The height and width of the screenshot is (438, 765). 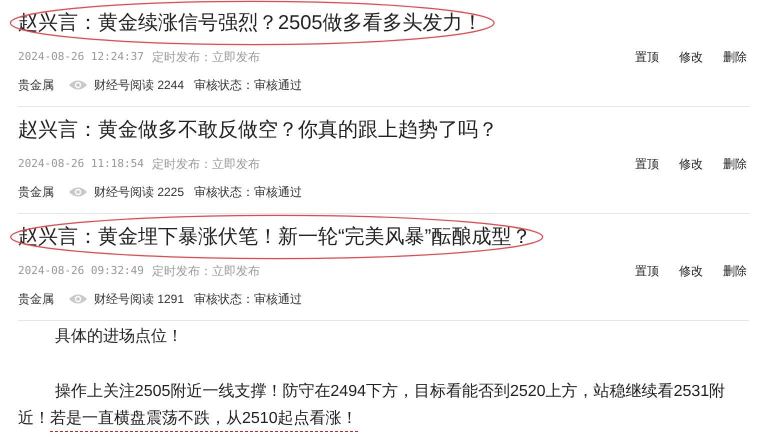 I want to click on read-count: 财经号阅读 2225, so click(x=139, y=192).